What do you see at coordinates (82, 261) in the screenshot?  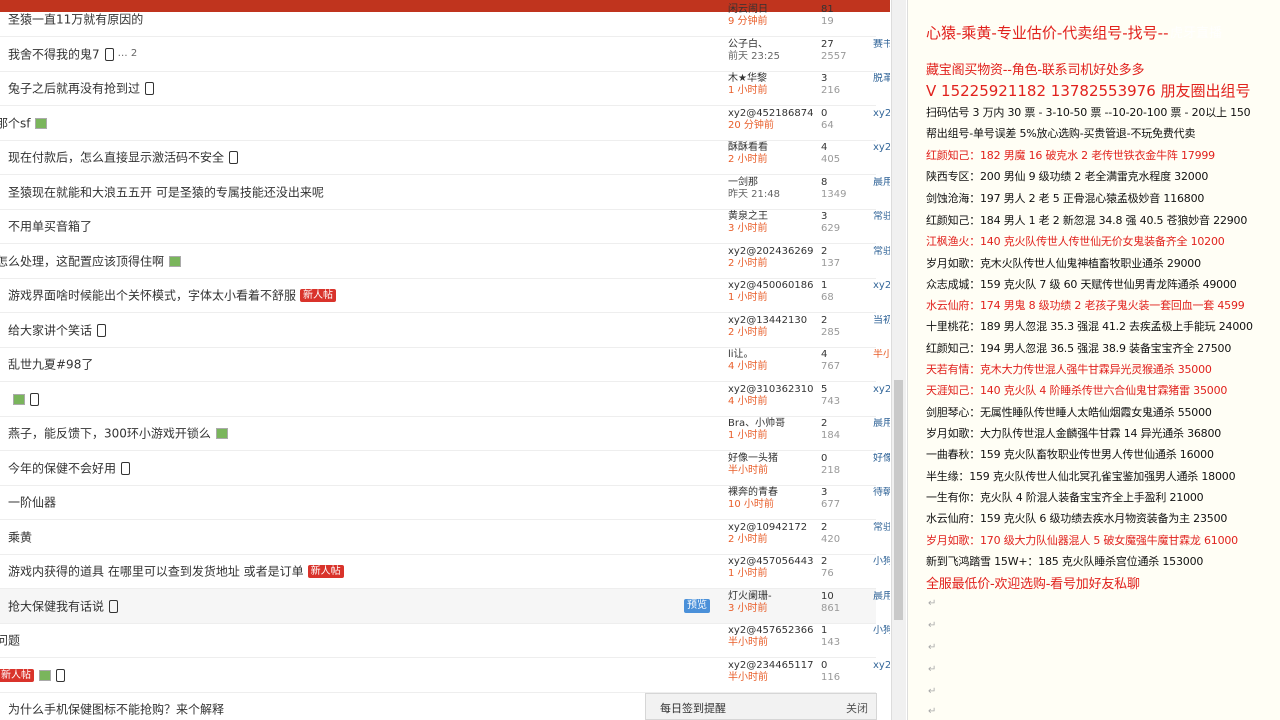 I see `thread-title-link: 怎么处理，这配置应该顶得住啊` at bounding box center [82, 261].